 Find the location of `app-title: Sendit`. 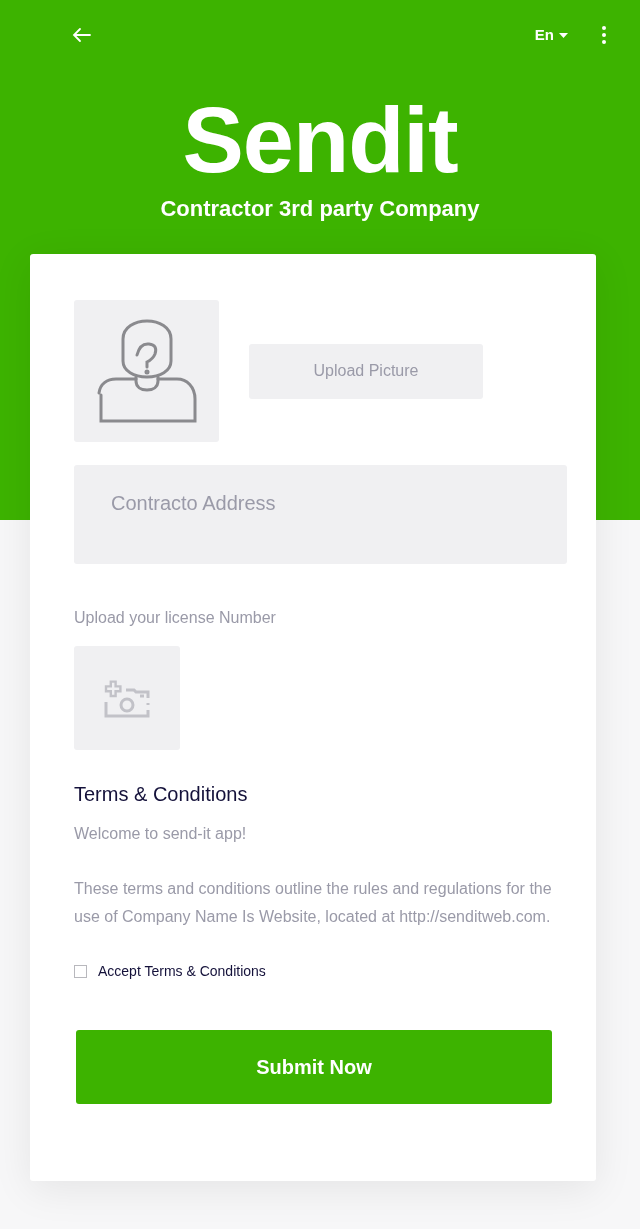

app-title: Sendit is located at coordinates (320, 140).